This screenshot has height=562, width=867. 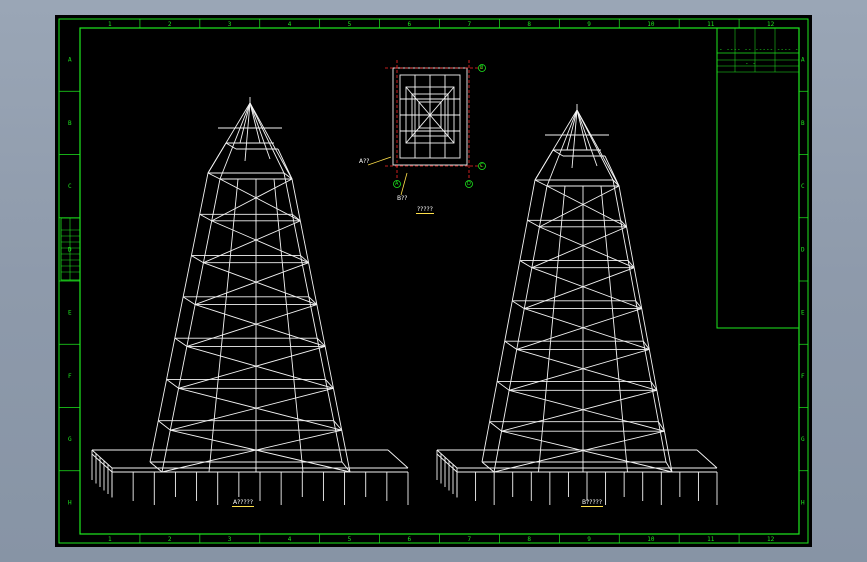 I want to click on callout-b-label: B??, so click(x=402, y=198).